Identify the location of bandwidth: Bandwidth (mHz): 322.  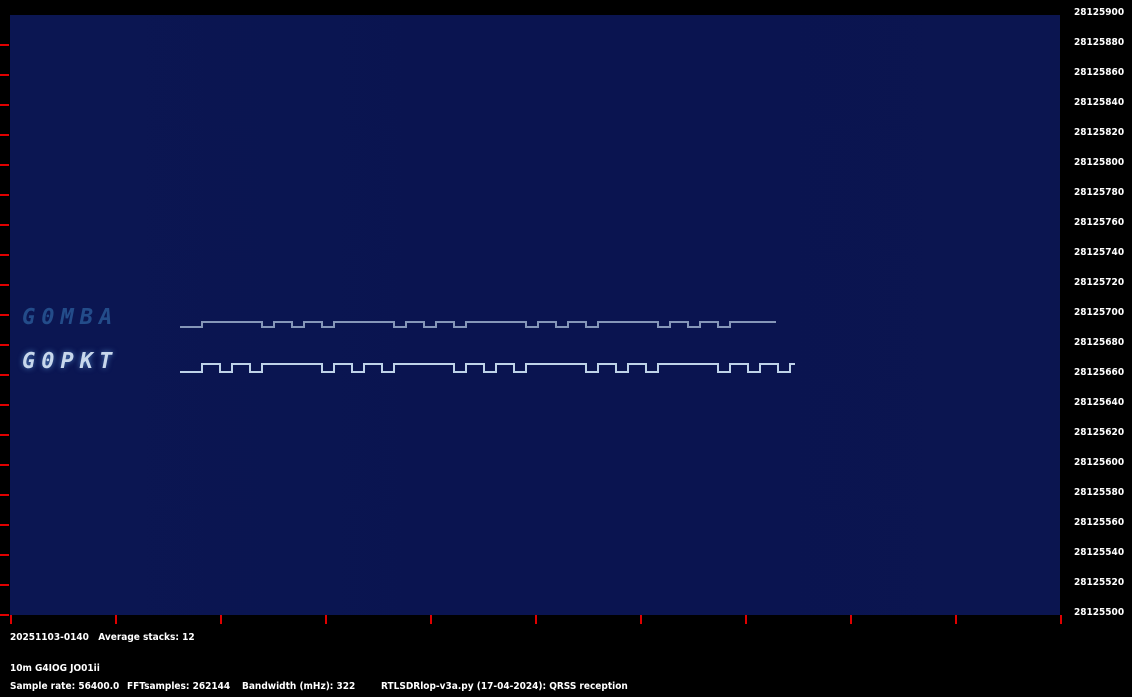
(299, 686).